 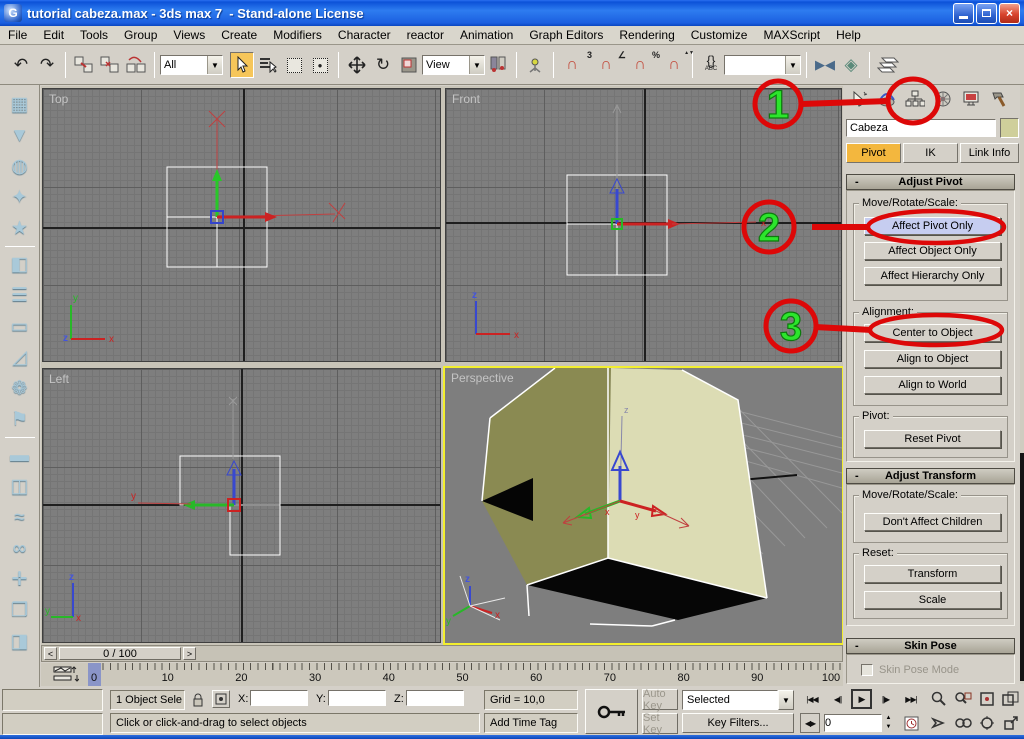 What do you see at coordinates (110, 65) in the screenshot?
I see `unlink-selection-icon` at bounding box center [110, 65].